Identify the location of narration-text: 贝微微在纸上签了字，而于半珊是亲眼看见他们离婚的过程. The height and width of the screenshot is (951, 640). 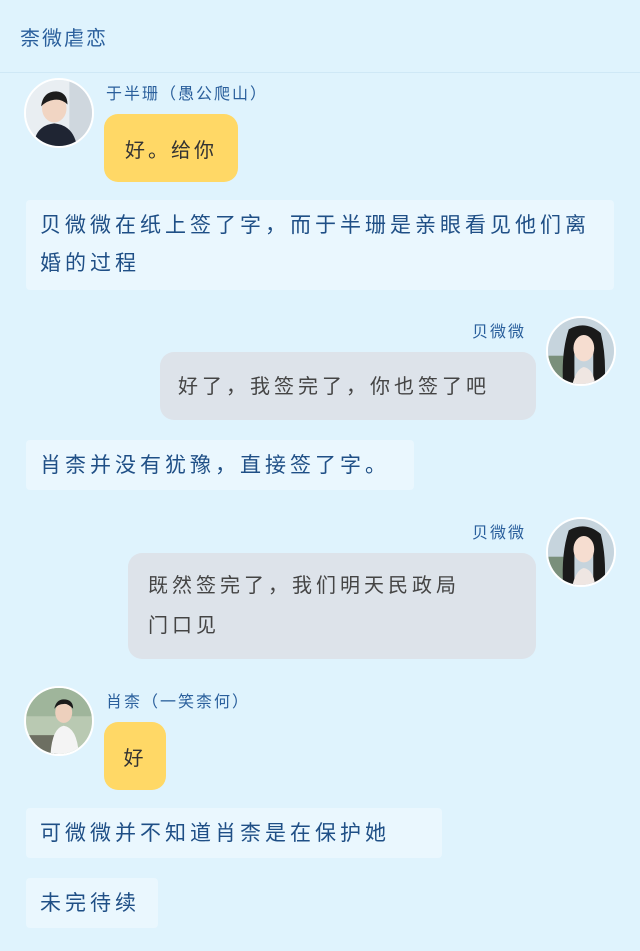
(320, 245).